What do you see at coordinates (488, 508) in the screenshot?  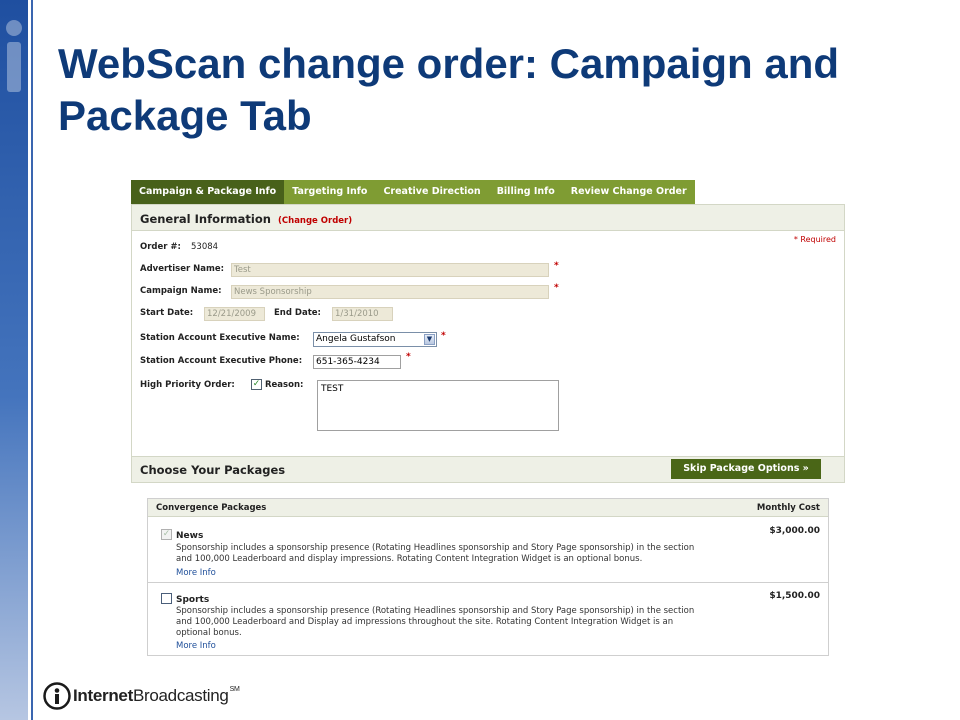 I see `table-header: Convergence Packages Monthly Cost` at bounding box center [488, 508].